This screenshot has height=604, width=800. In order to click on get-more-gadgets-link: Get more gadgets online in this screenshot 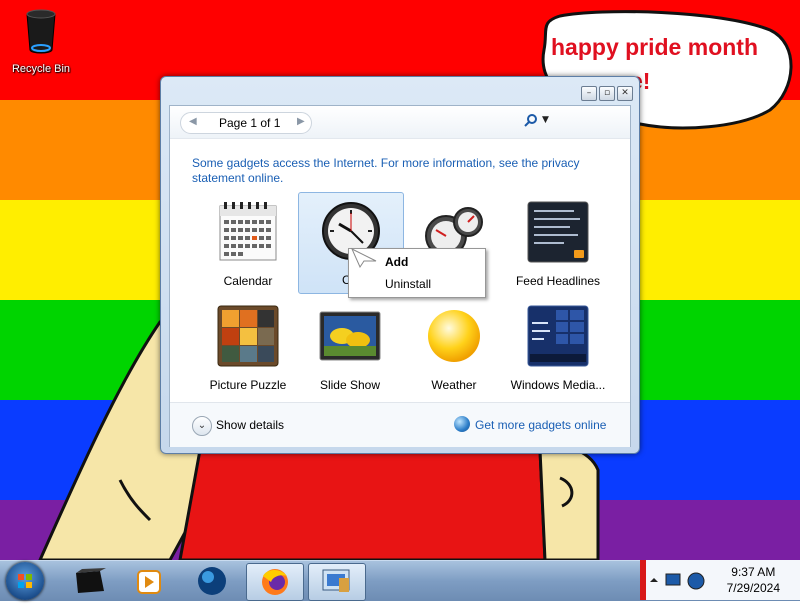, I will do `click(540, 425)`.